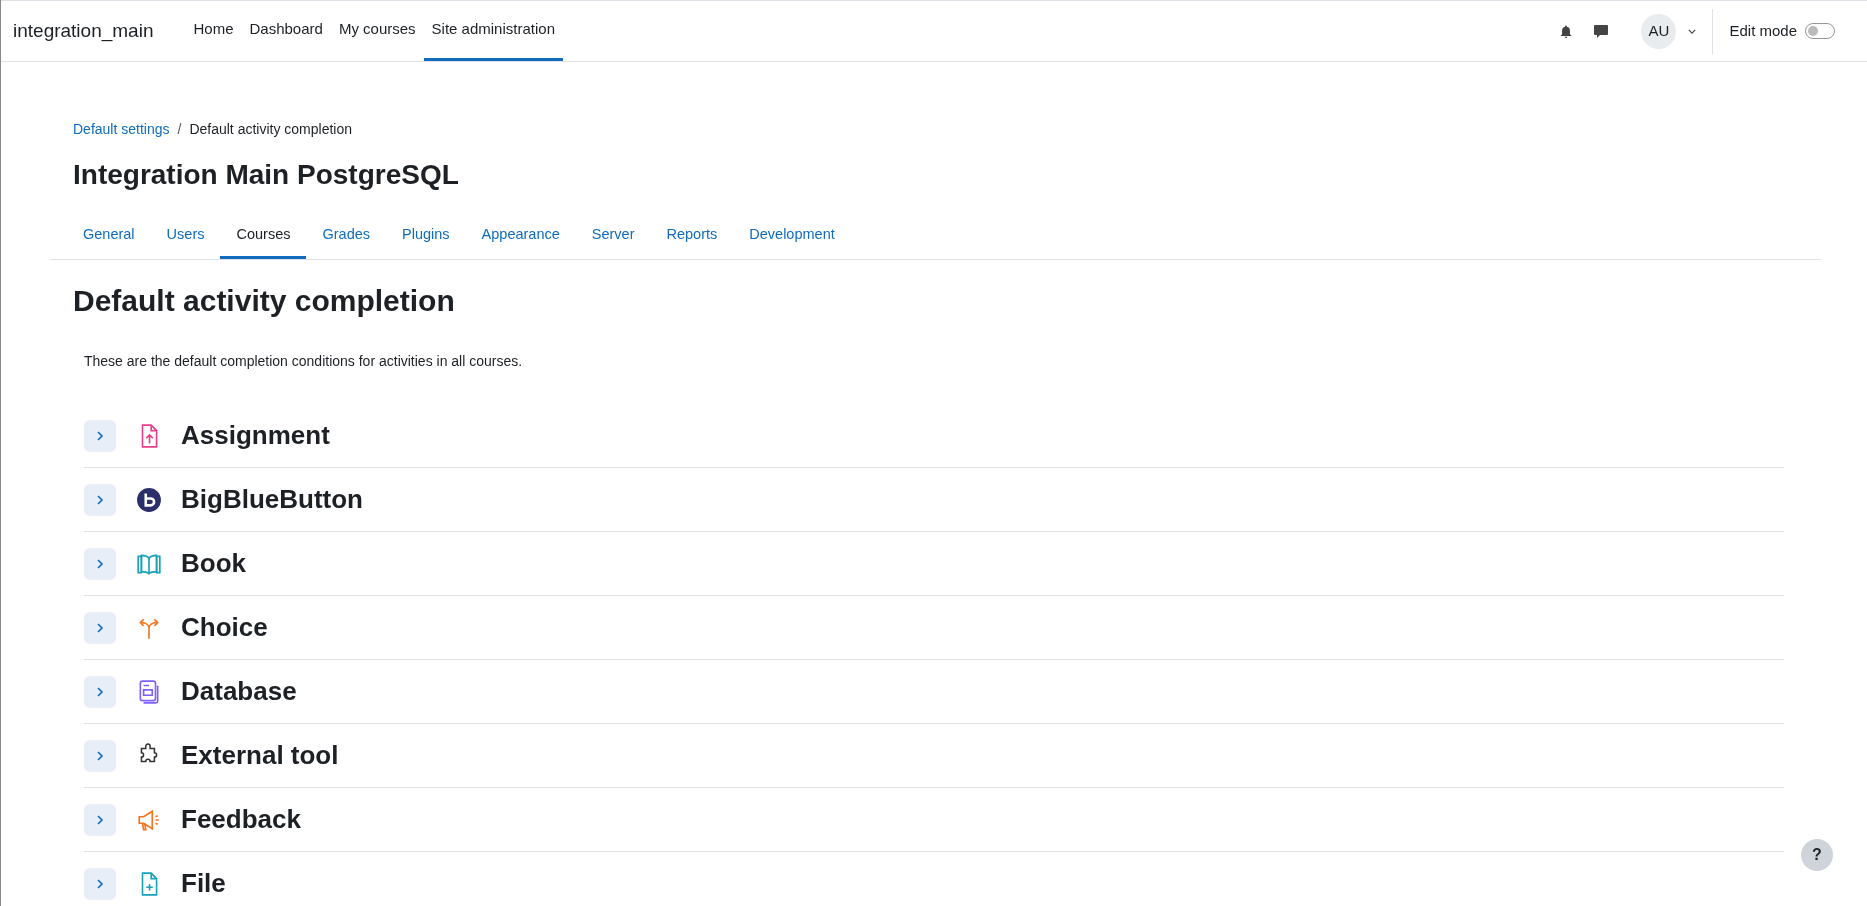  What do you see at coordinates (185, 236) in the screenshot?
I see `admin-tab: Users` at bounding box center [185, 236].